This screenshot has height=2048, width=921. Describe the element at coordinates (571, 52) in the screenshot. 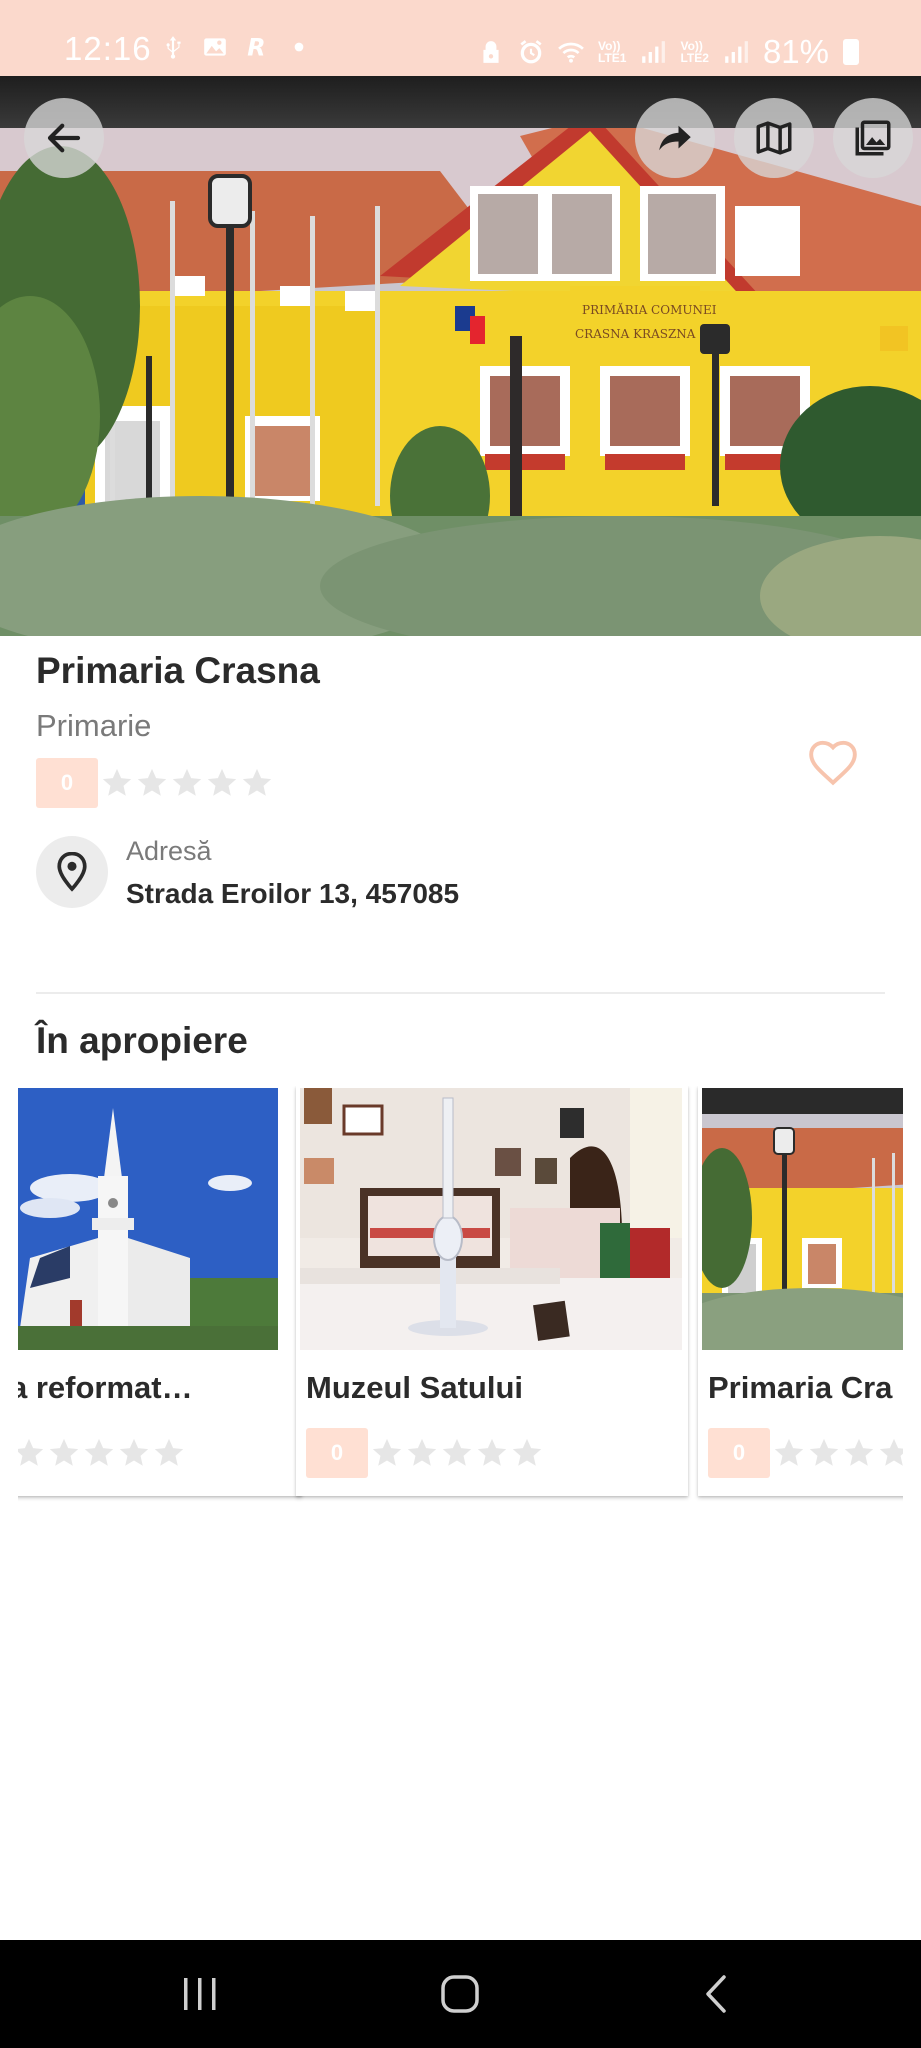

I see `wifi-icon` at that location.